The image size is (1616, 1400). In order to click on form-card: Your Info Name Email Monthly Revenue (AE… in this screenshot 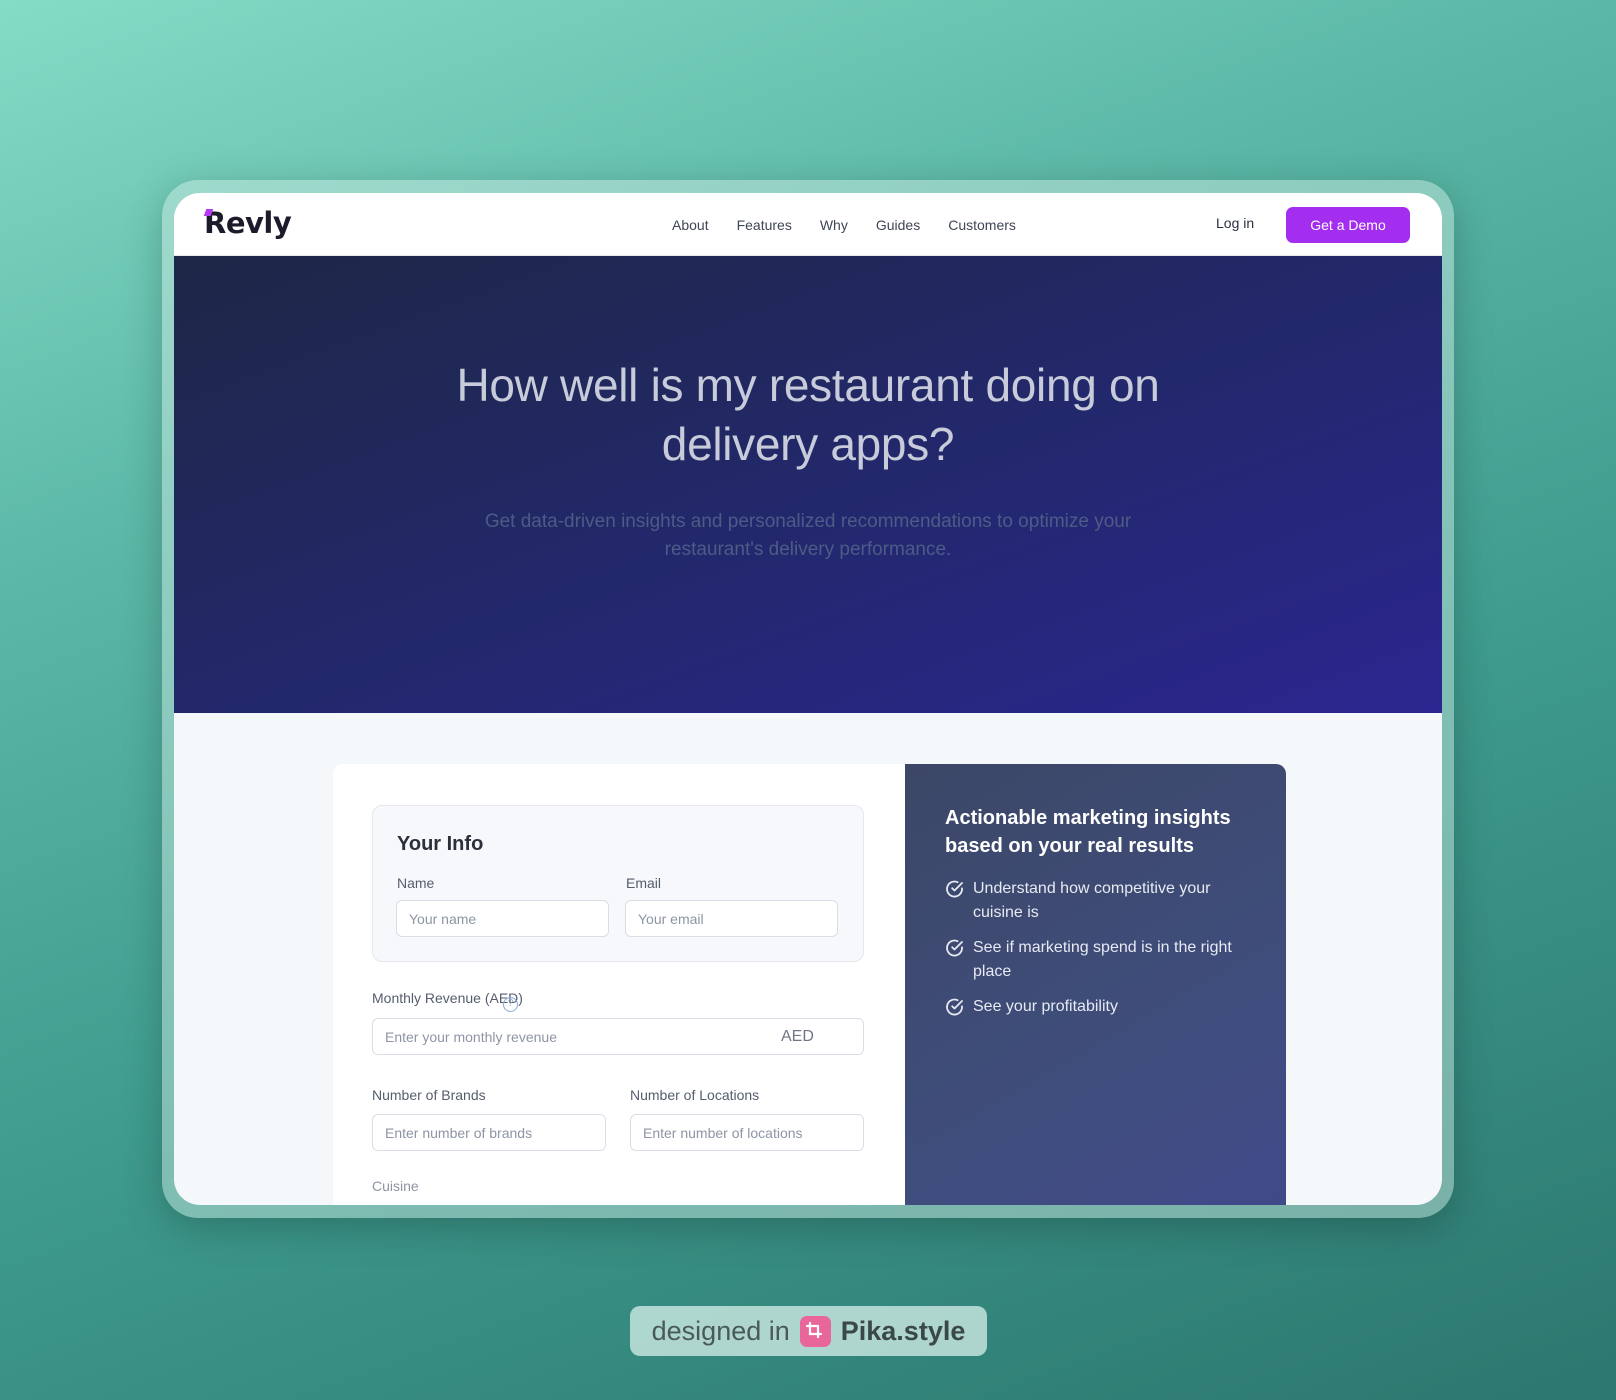, I will do `click(619, 984)`.